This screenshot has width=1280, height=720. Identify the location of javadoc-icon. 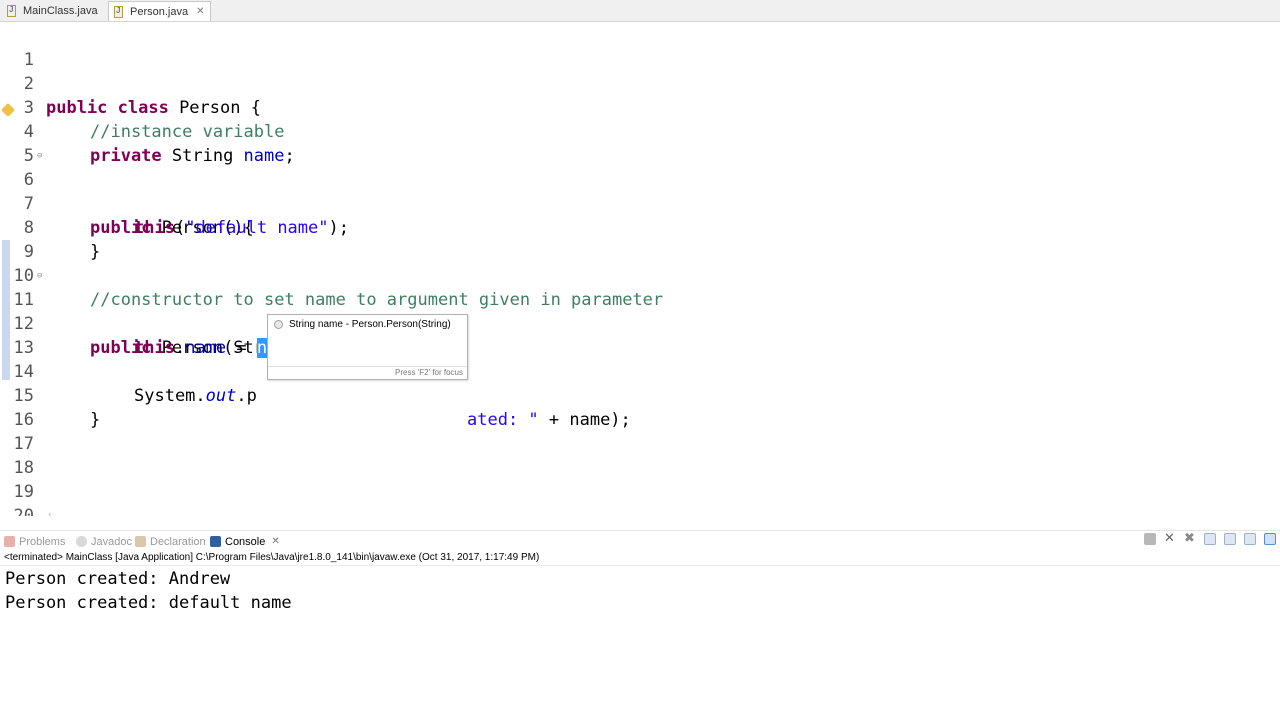
(81, 541).